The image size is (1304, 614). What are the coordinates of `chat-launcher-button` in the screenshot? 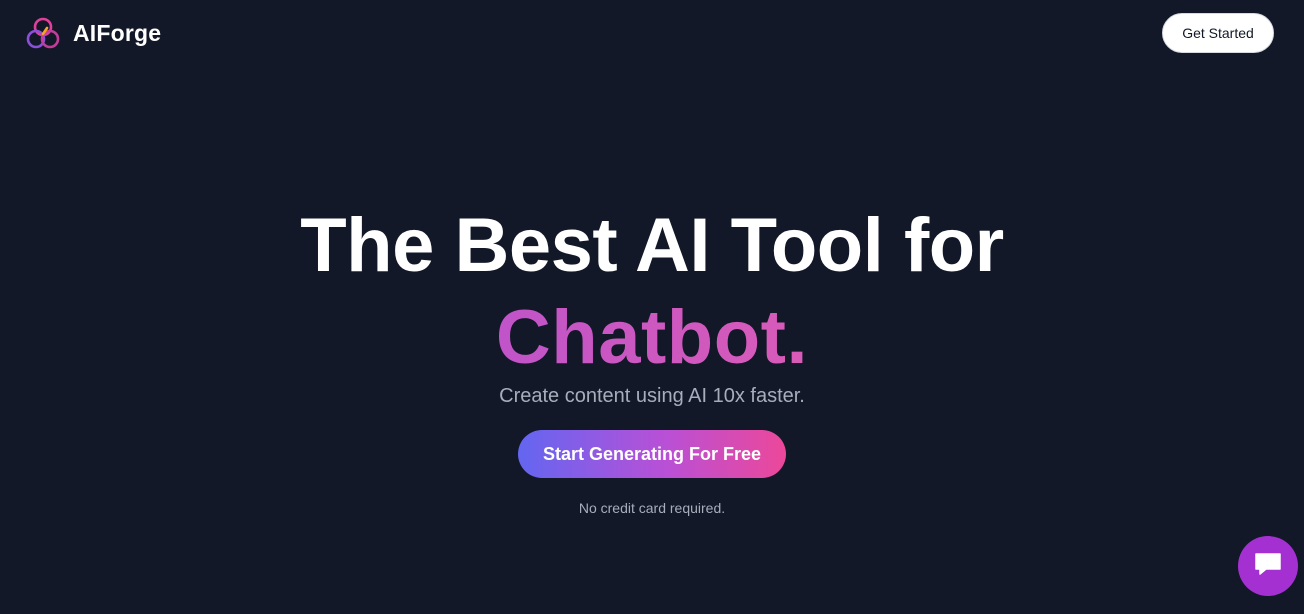 It's located at (1268, 566).